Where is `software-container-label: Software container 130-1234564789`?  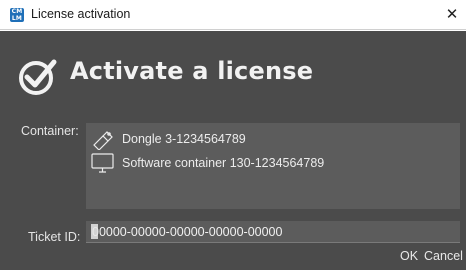 software-container-label: Software container 130-1234564789 is located at coordinates (223, 163).